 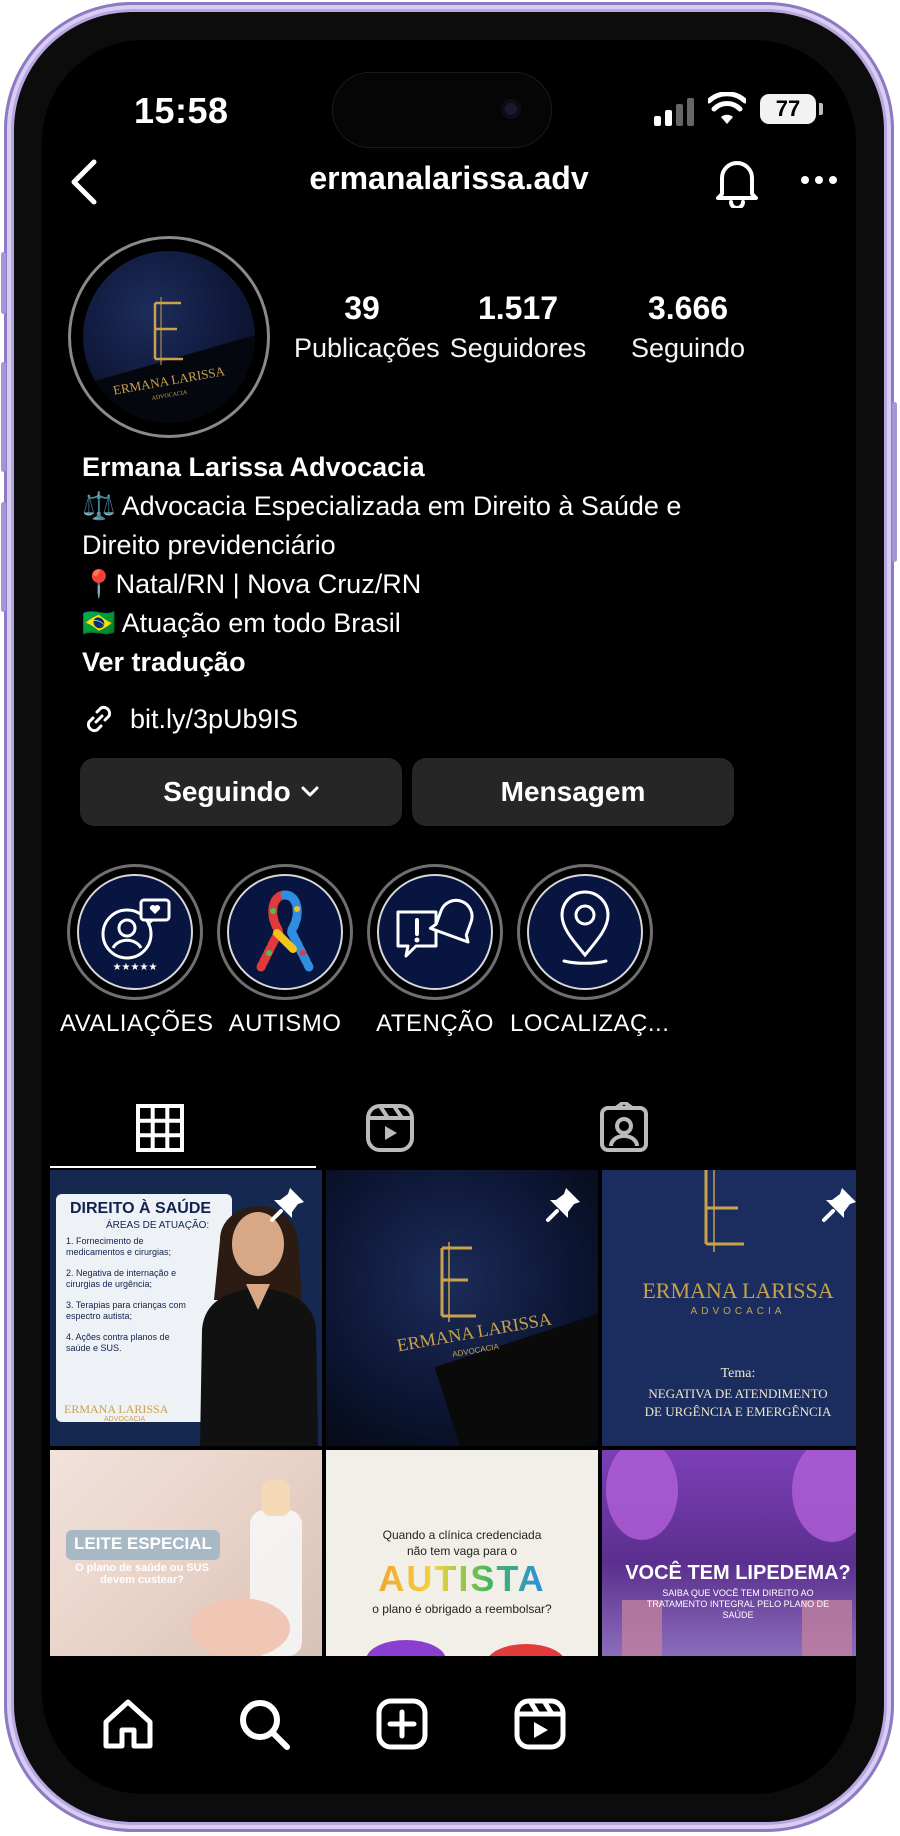 I want to click on following-button-label: Seguindo, so click(x=227, y=791).